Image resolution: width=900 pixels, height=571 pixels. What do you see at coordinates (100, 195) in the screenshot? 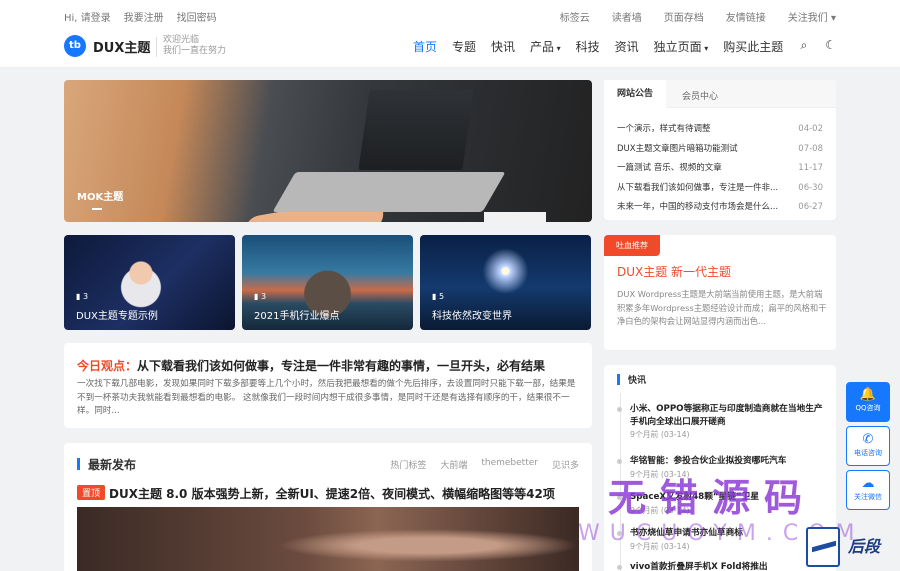
I see `hero-title: MOK主题` at bounding box center [100, 195].